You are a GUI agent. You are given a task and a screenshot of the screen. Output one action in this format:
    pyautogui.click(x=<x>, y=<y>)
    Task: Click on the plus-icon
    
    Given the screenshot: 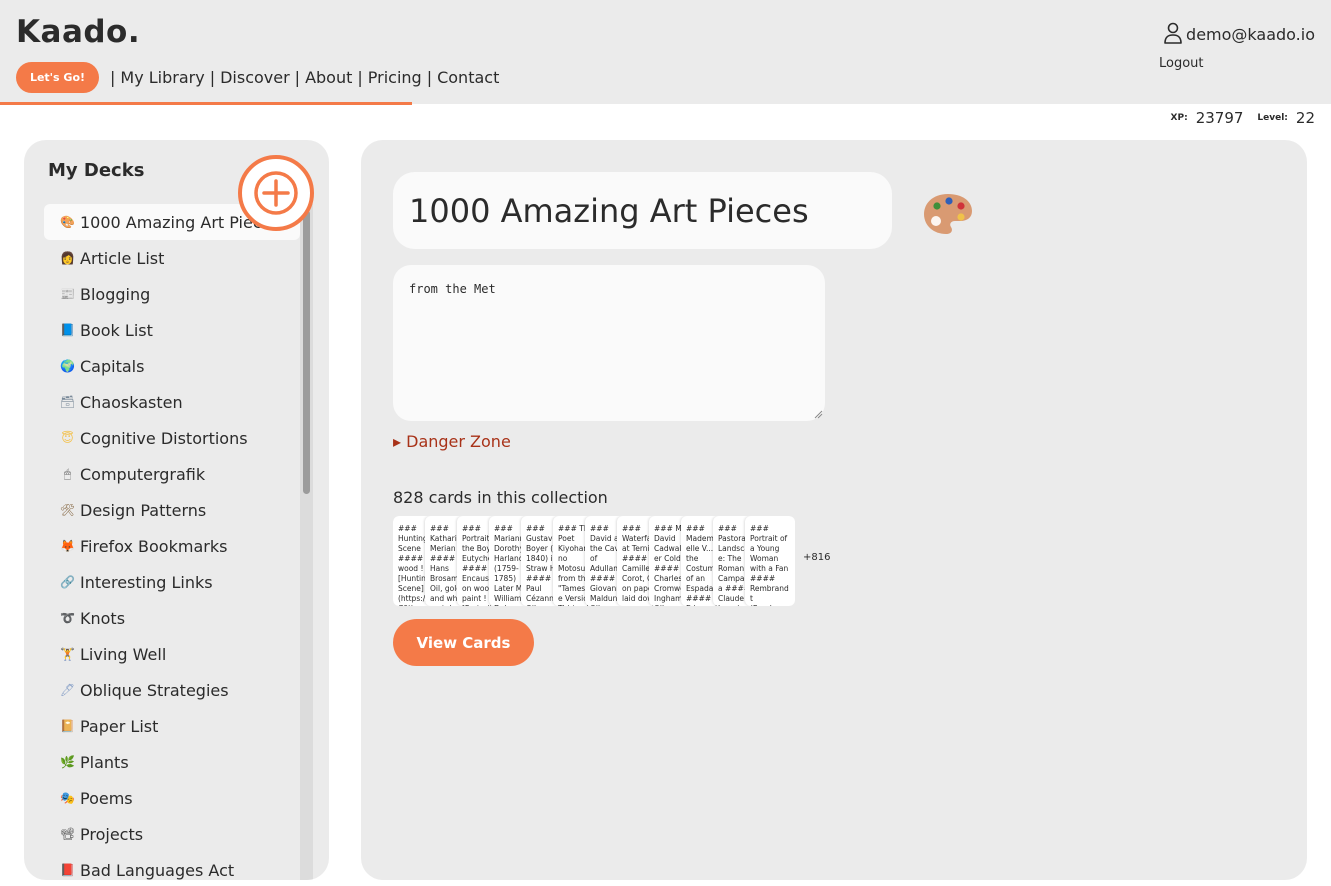 What is the action you would take?
    pyautogui.click(x=276, y=193)
    